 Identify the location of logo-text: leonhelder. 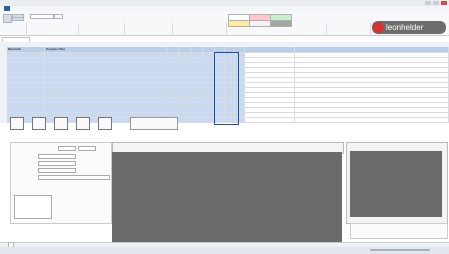
(405, 27).